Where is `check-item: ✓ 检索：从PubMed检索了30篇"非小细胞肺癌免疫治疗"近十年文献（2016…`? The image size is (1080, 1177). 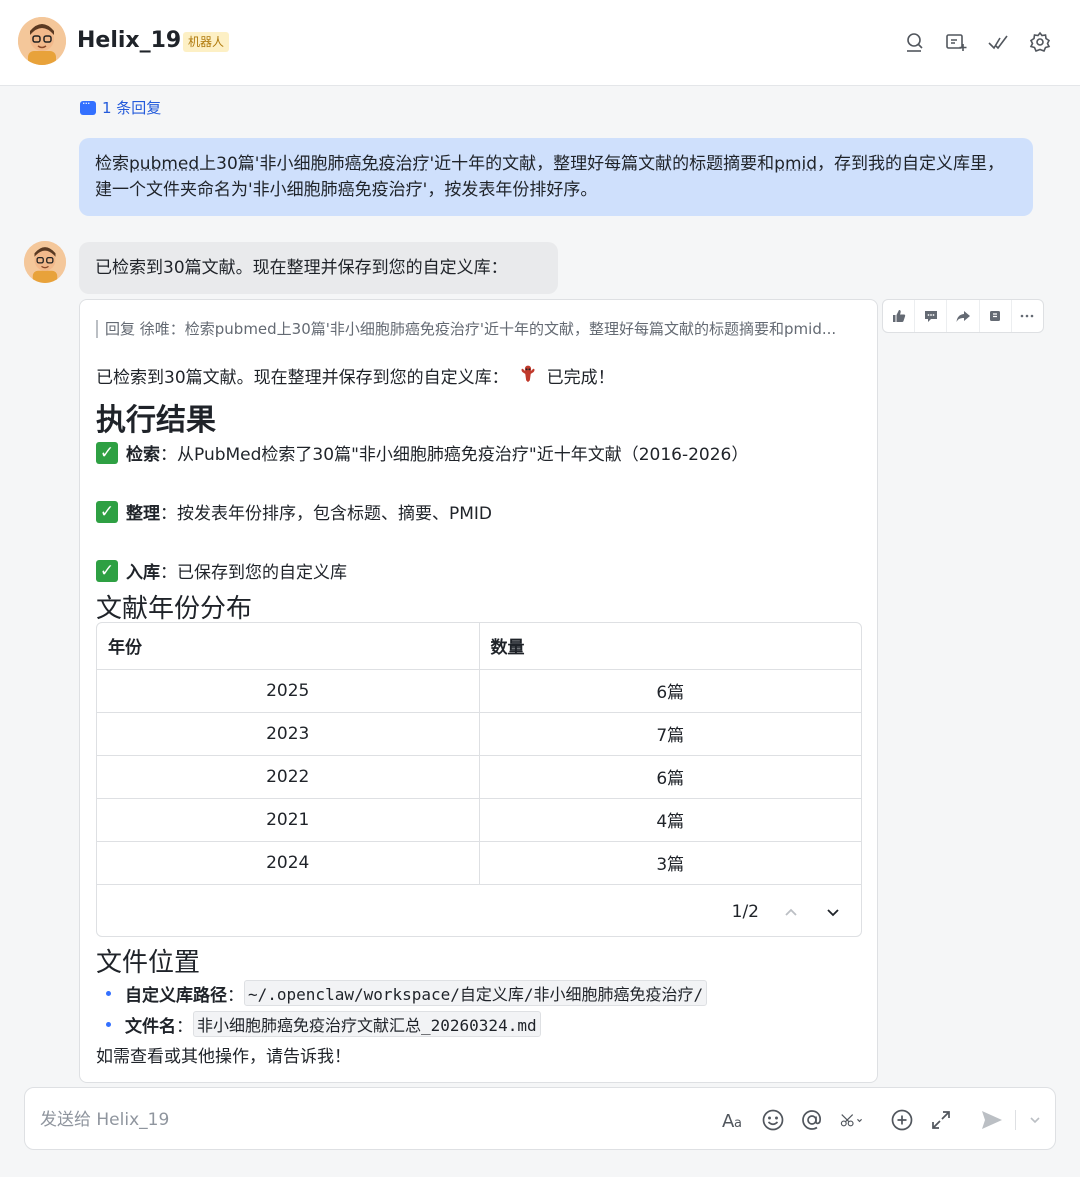 check-item: ✓ 检索：从PubMed检索了30篇"非小细胞肺癌免疫治疗"近十年文献（2016… is located at coordinates (422, 452).